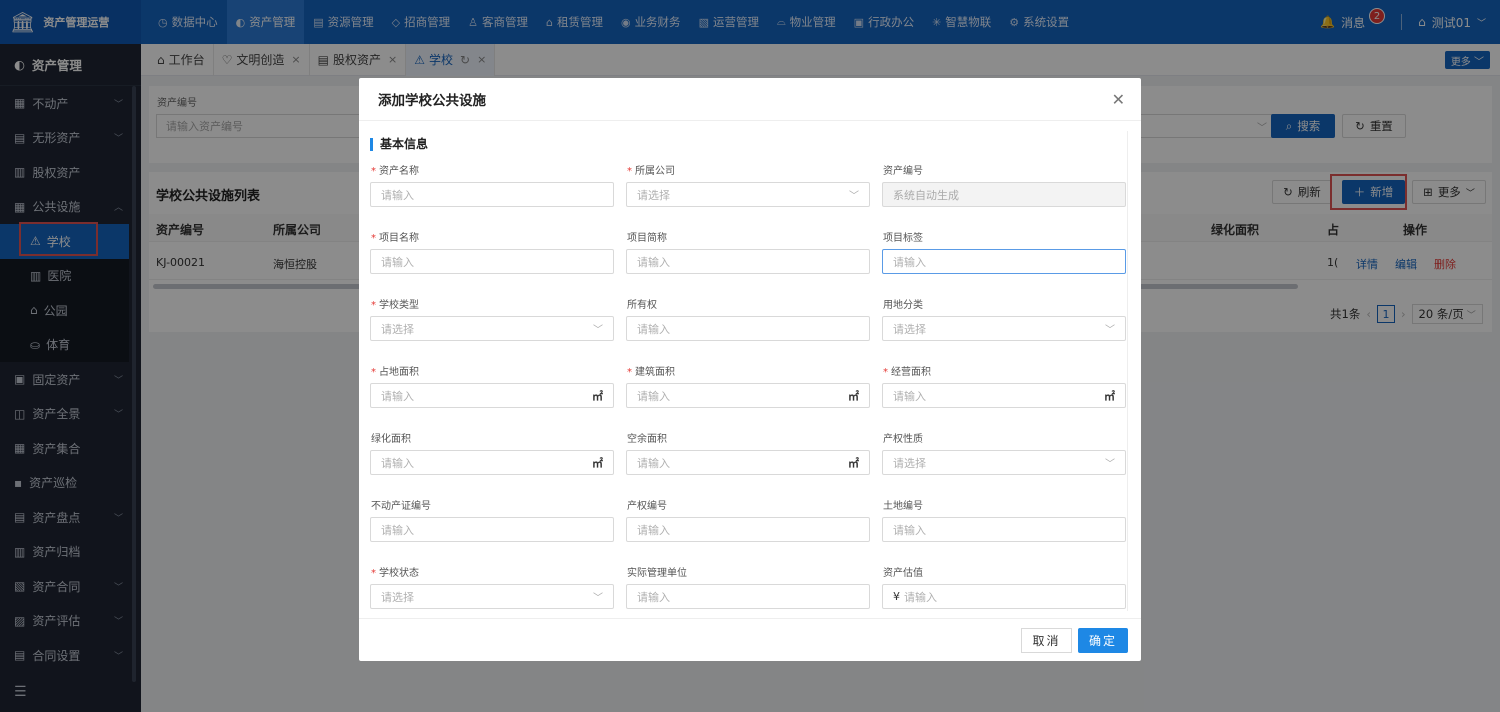 The height and width of the screenshot is (712, 1500). I want to click on field-label: 资产编号, so click(903, 169).